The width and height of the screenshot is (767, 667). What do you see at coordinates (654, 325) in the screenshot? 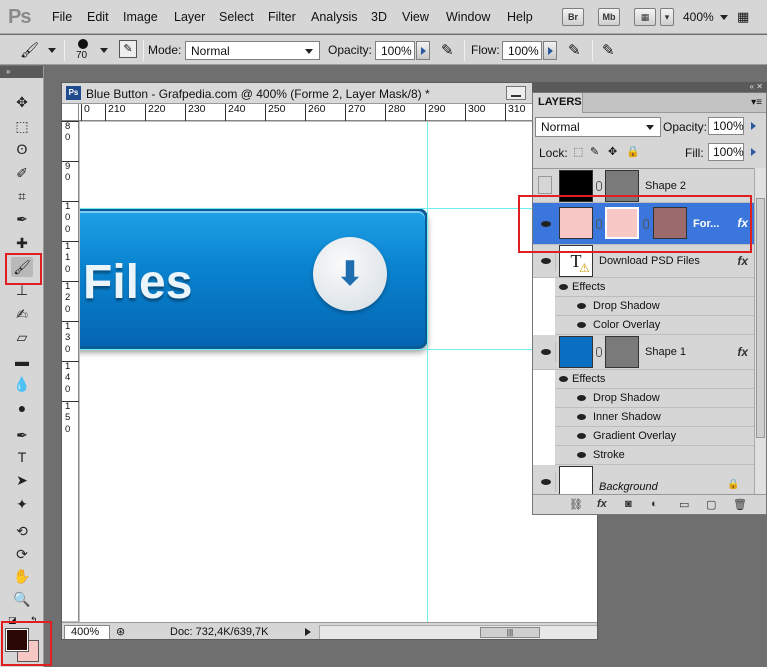
I see `effect-color-overlay: Color Overlay` at bounding box center [654, 325].